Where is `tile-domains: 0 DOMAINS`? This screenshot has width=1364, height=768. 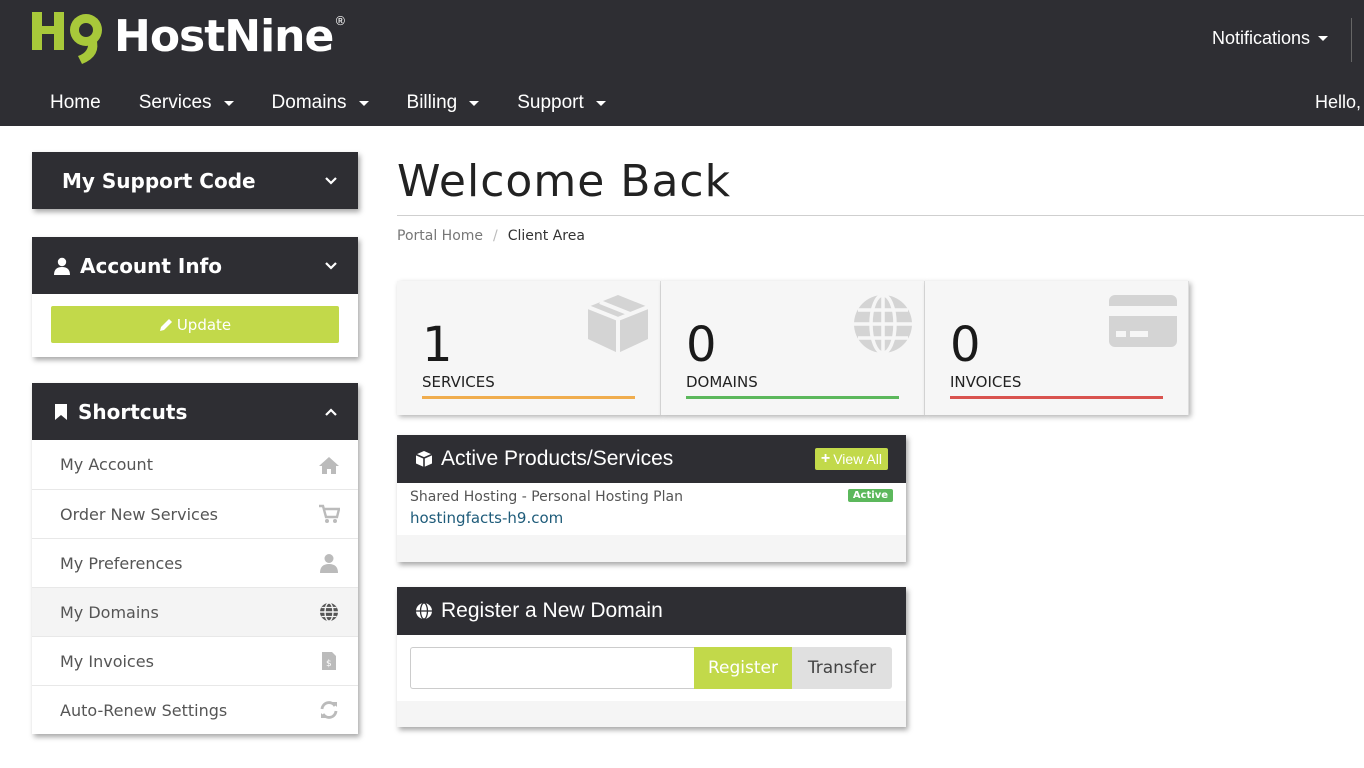 tile-domains: 0 DOMAINS is located at coordinates (793, 348).